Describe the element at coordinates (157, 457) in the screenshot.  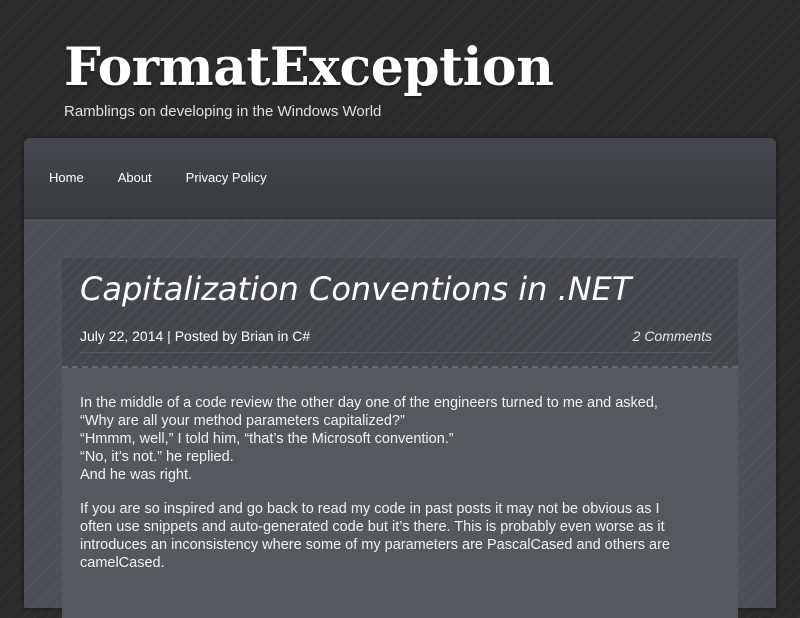
I see `paragraph-line: “No, it’s not.” he replied.` at that location.